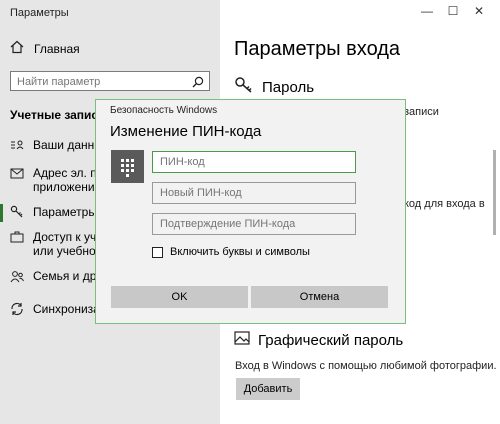 This screenshot has width=500, height=424. What do you see at coordinates (157, 252) in the screenshot?
I see `letters-symbols-checkbox` at bounding box center [157, 252].